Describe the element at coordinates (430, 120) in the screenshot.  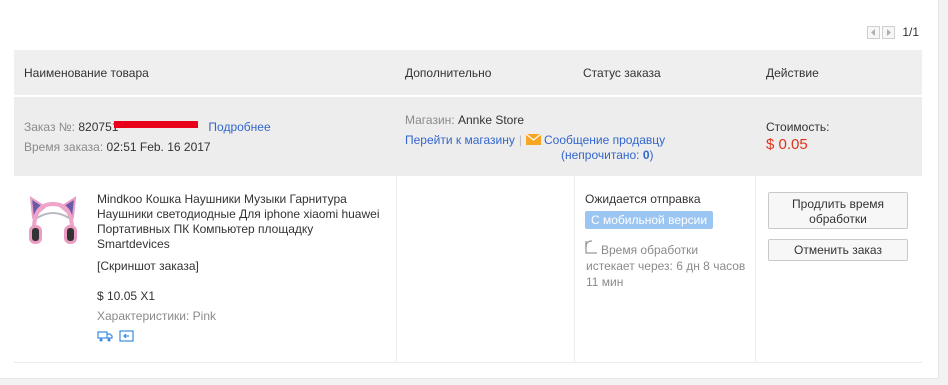
I see `store-label: Магазин:` at that location.